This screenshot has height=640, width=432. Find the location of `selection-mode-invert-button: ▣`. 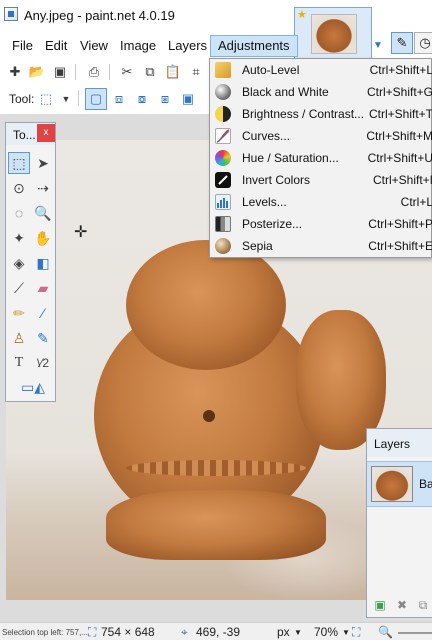

selection-mode-invert-button: ▣ is located at coordinates (188, 99).